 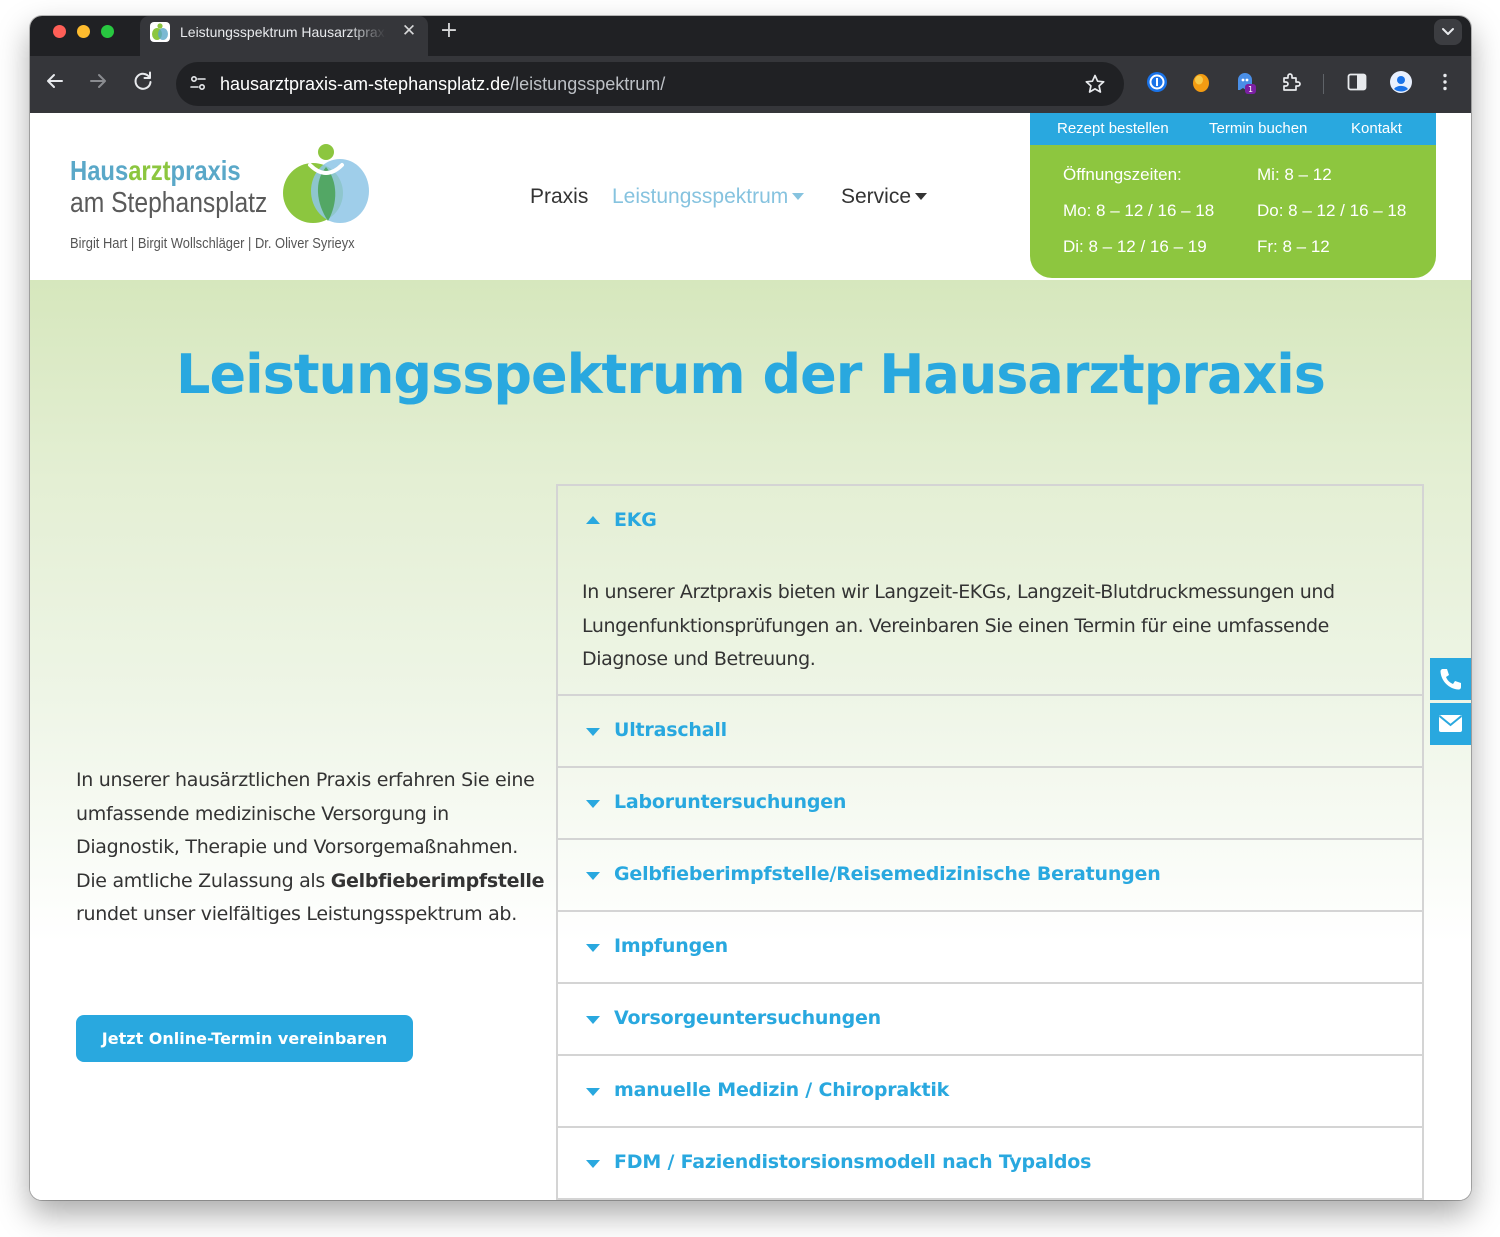 What do you see at coordinates (1357, 82) in the screenshot?
I see `side-panel-icon` at bounding box center [1357, 82].